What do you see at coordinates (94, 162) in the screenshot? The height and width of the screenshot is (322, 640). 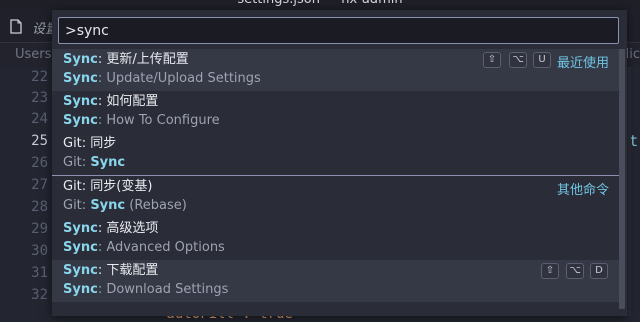 I see `command-detail: Git: Sync` at bounding box center [94, 162].